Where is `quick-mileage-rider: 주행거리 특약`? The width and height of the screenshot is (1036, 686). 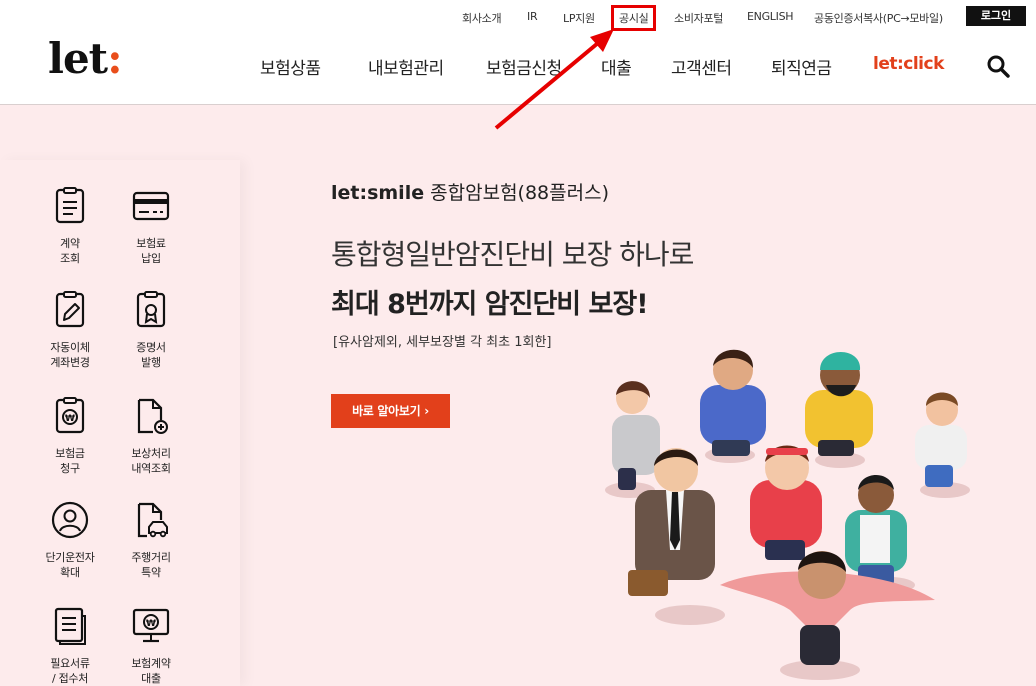
quick-mileage-rider: 주행거리 특약 is located at coordinates (151, 540).